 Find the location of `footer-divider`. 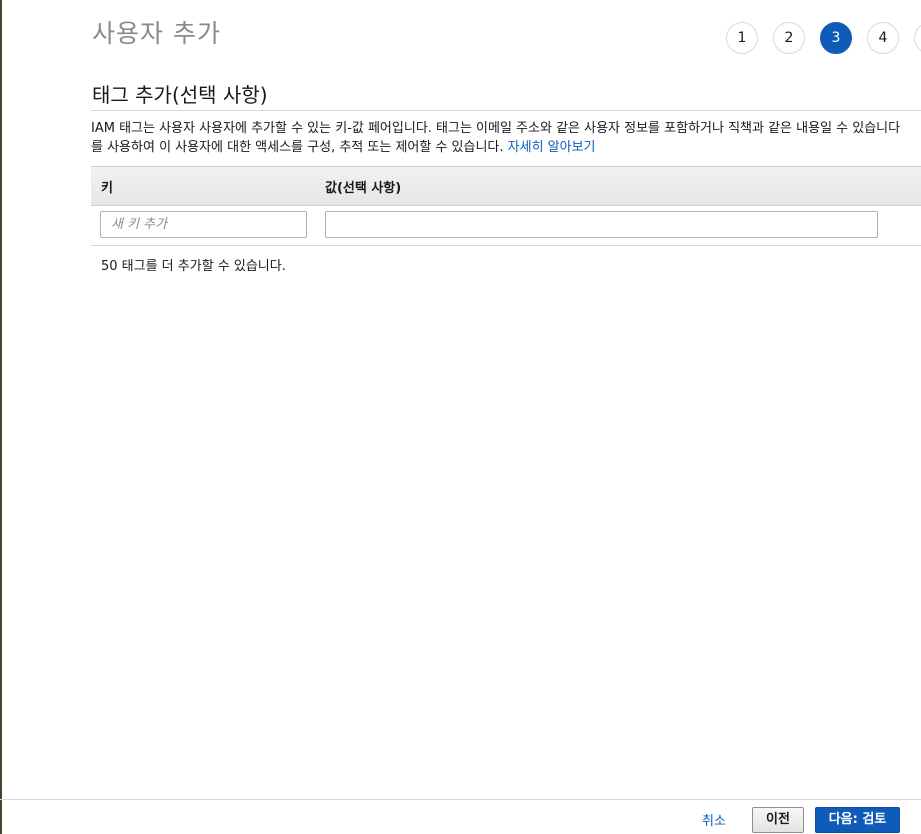

footer-divider is located at coordinates (460, 799).